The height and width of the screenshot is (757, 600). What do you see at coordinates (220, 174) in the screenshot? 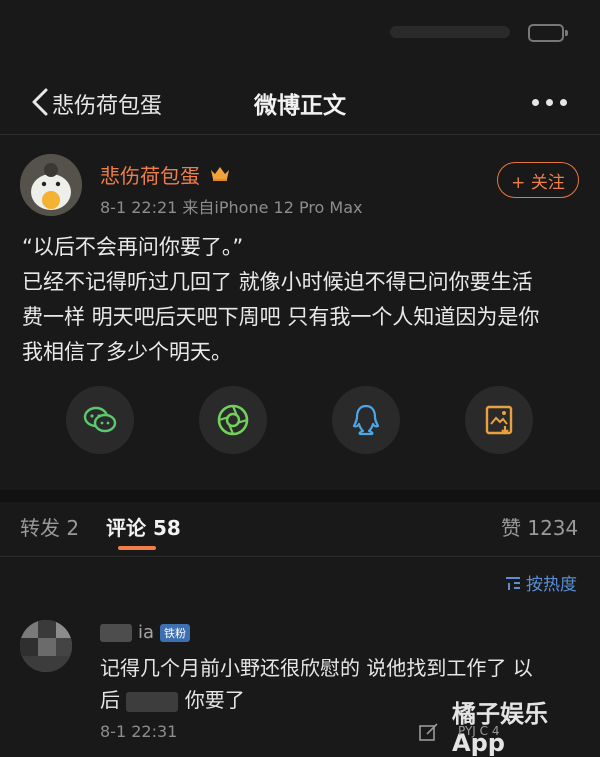
I see `crown-icon` at bounding box center [220, 174].